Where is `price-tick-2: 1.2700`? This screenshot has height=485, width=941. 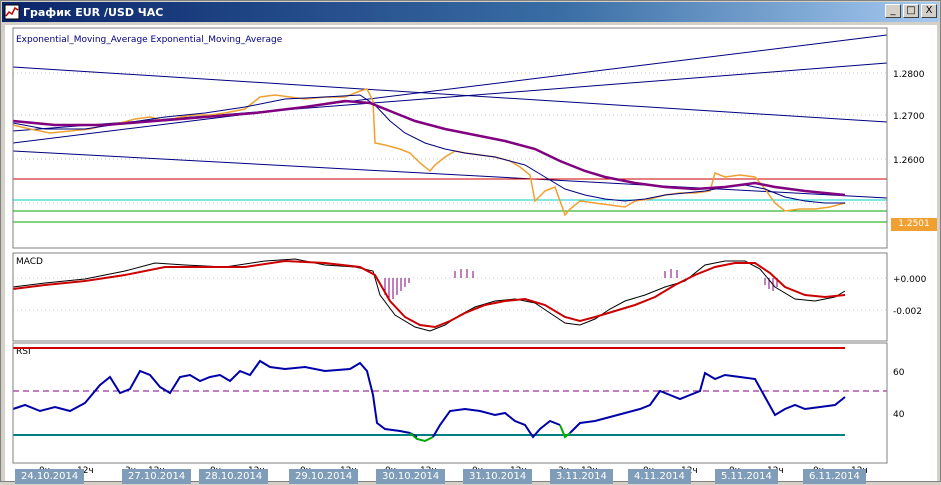 price-tick-2: 1.2700 is located at coordinates (909, 117).